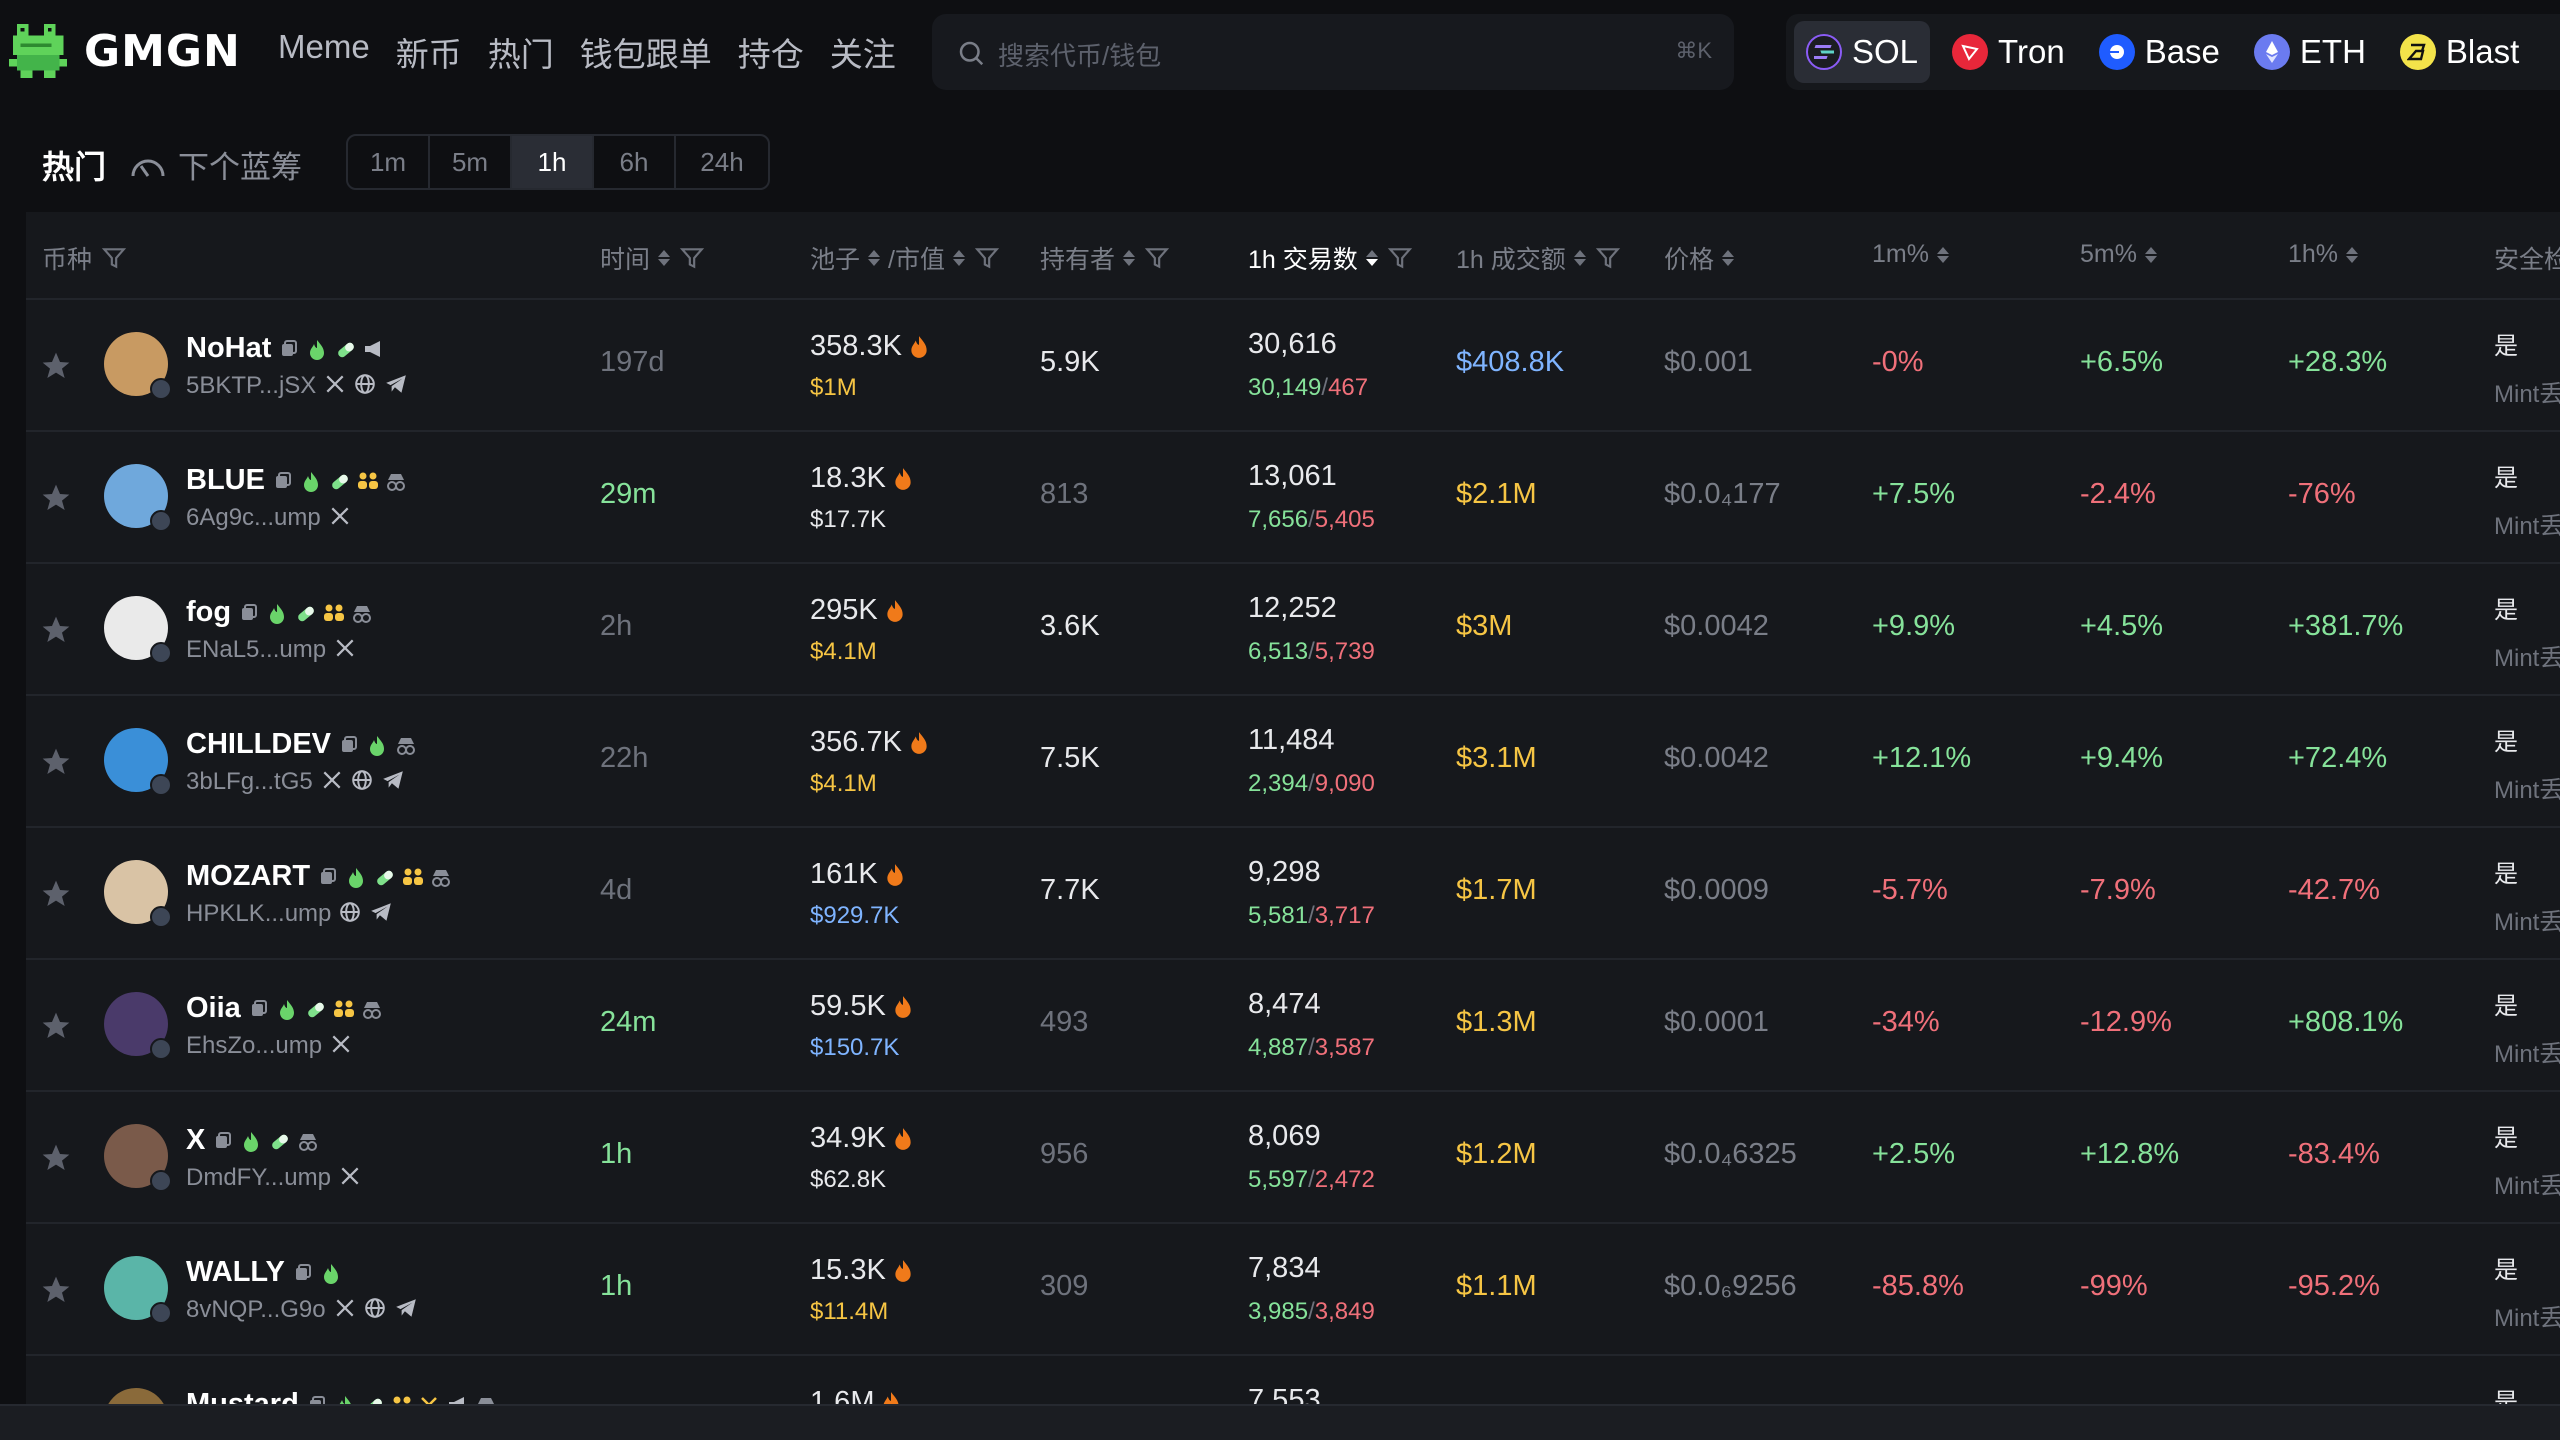 Image resolution: width=2560 pixels, height=1440 pixels. Describe the element at coordinates (253, 518) in the screenshot. I see `token-address: 6Ag9c...ump` at that location.